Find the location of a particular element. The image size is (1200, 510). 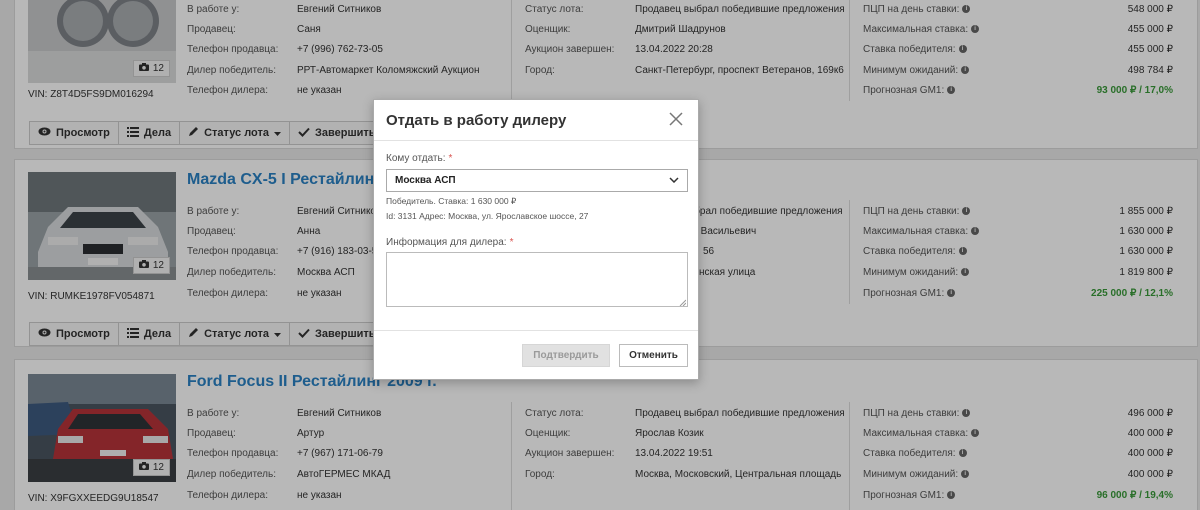

dialog-title: Отдать в работу дилеру is located at coordinates (476, 120).